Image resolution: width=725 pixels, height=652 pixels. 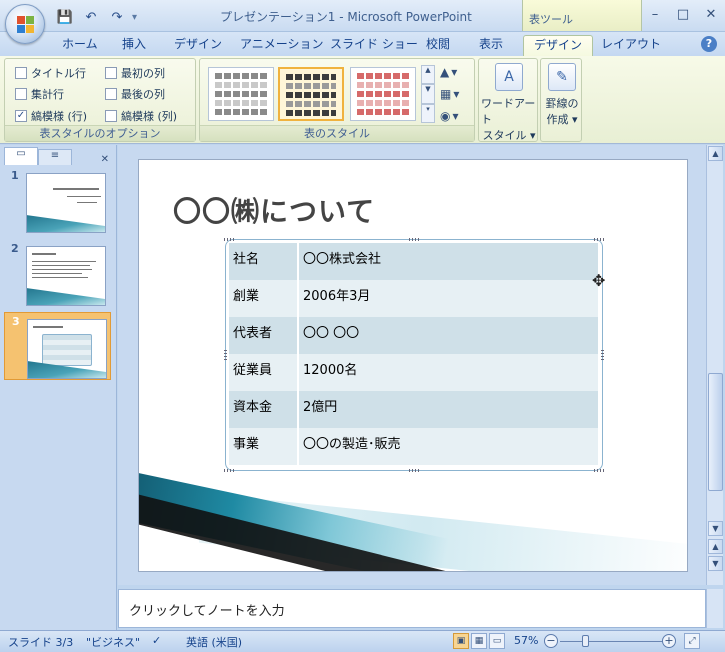 I want to click on checkbox-first-column, so click(x=111, y=73).